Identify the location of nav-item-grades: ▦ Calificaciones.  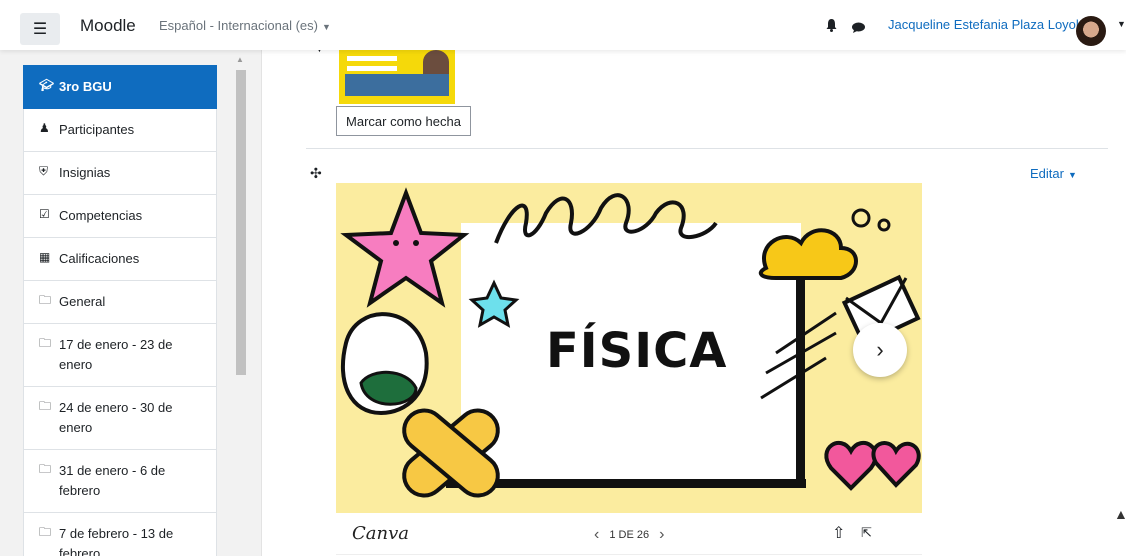
(120, 259).